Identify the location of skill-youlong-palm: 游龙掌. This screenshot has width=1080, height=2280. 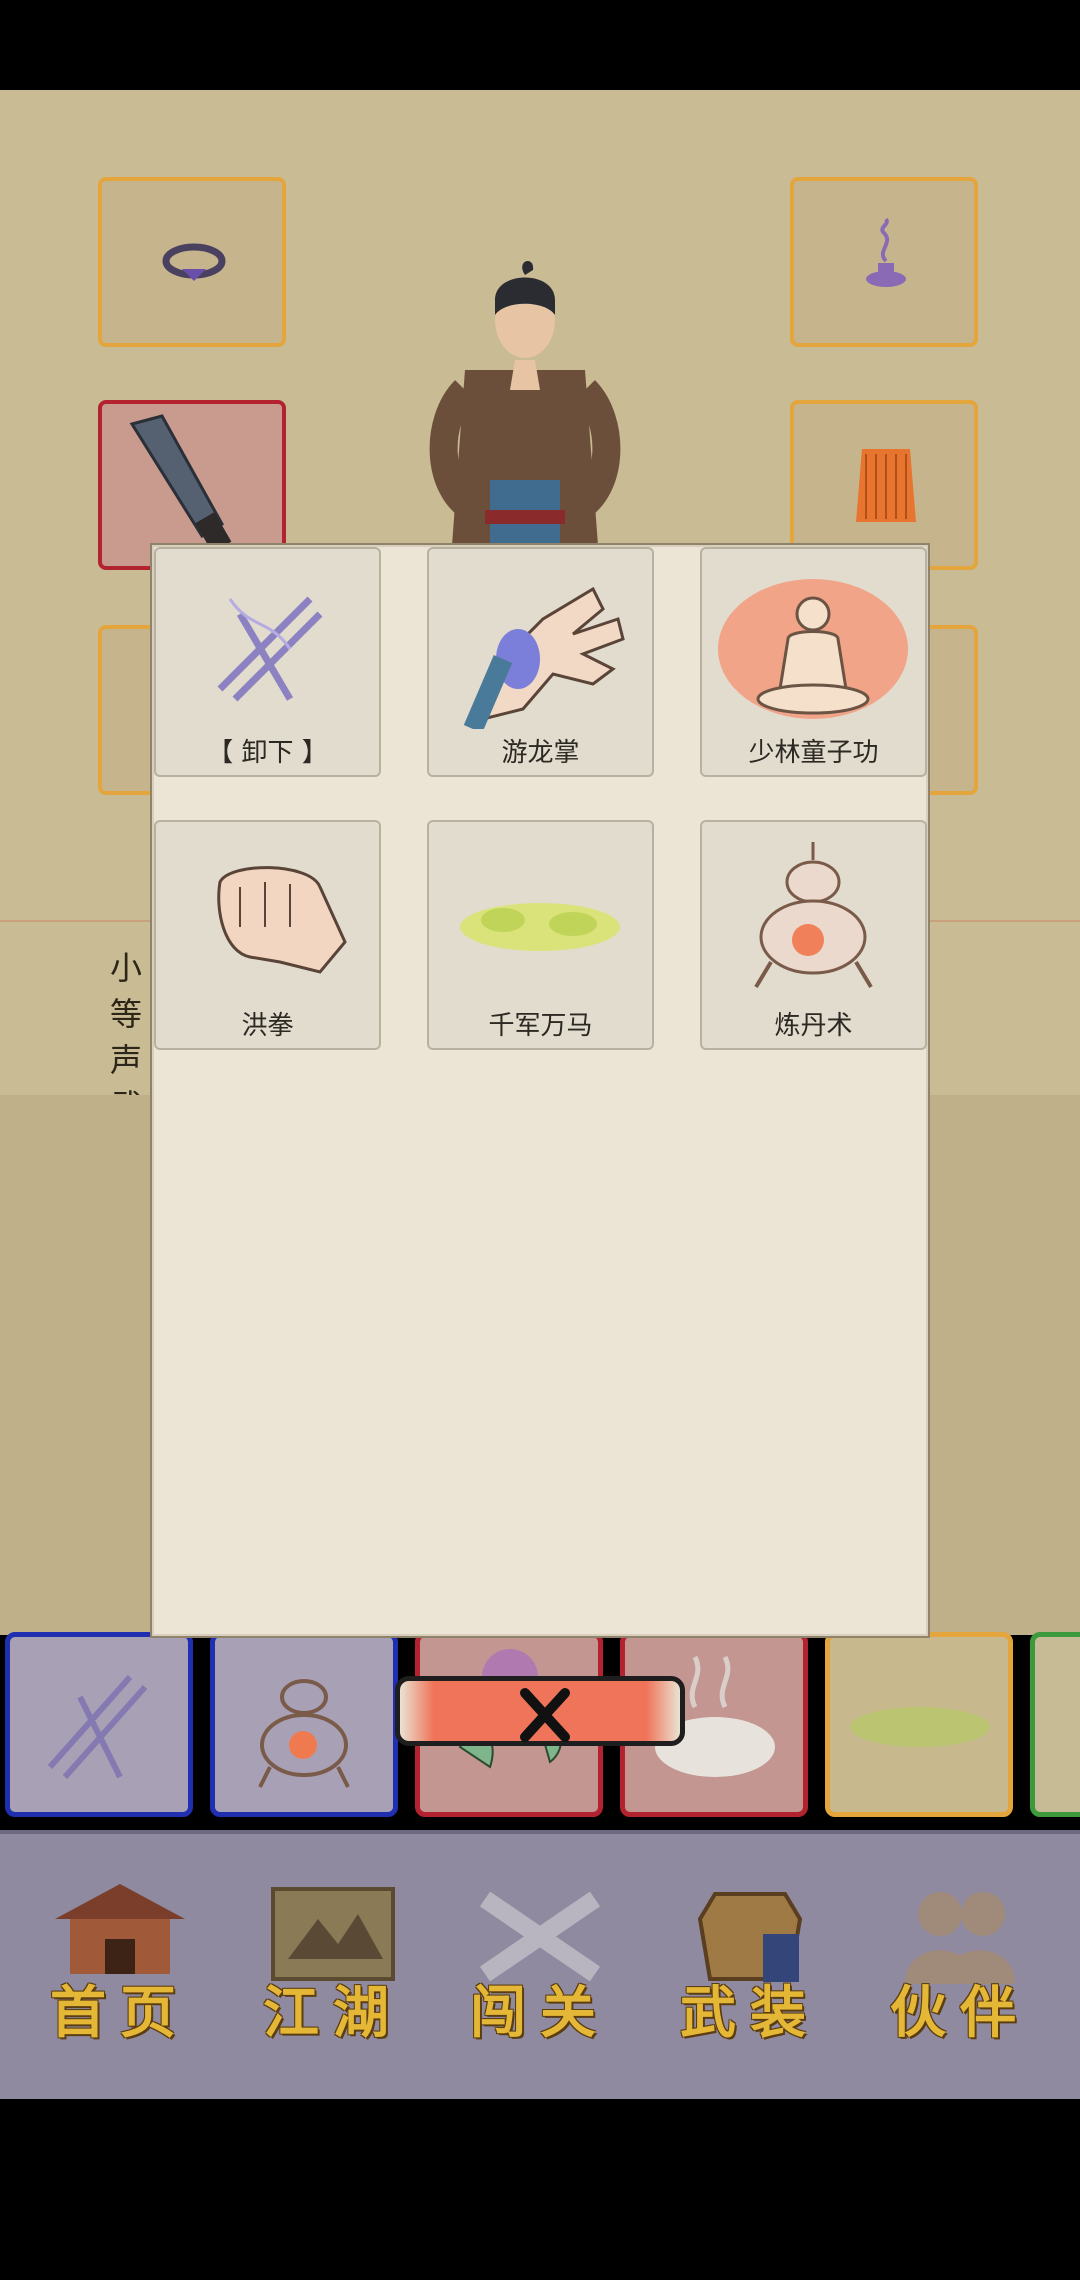
(540, 662).